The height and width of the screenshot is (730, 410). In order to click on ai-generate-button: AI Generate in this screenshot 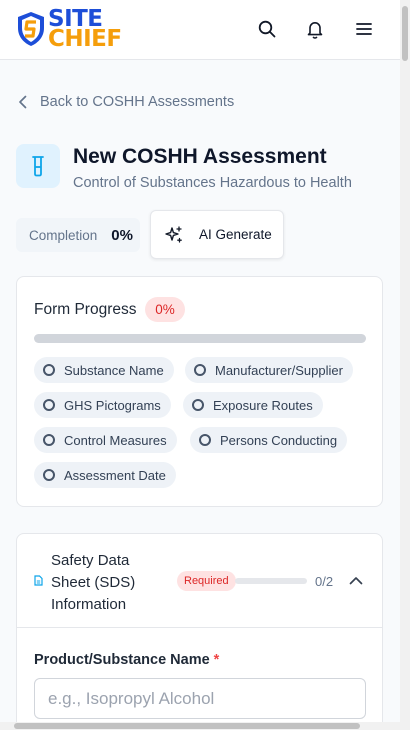, I will do `click(217, 234)`.